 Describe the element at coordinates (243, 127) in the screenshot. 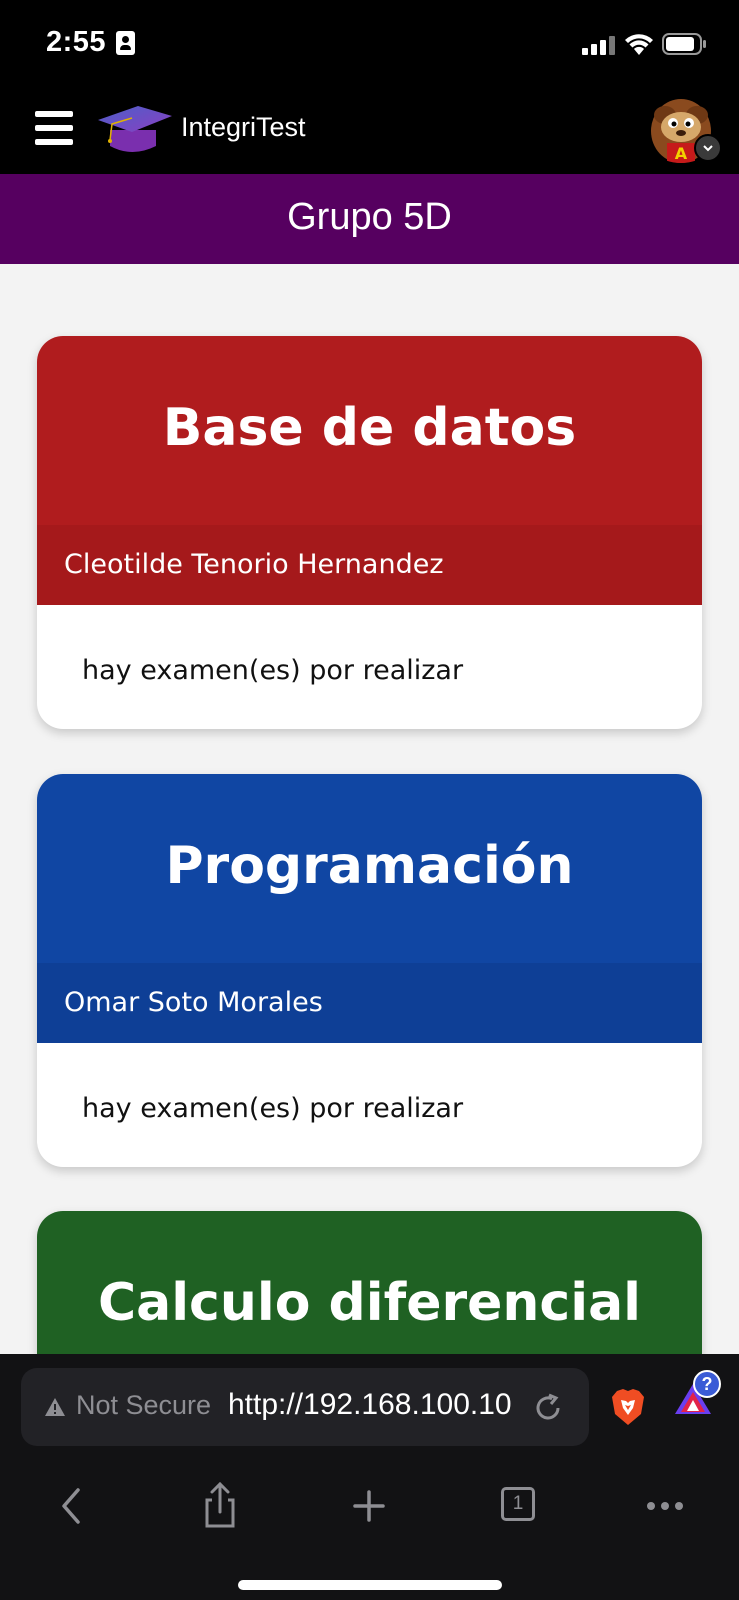

I see `brand-name: IntegriTest` at that location.